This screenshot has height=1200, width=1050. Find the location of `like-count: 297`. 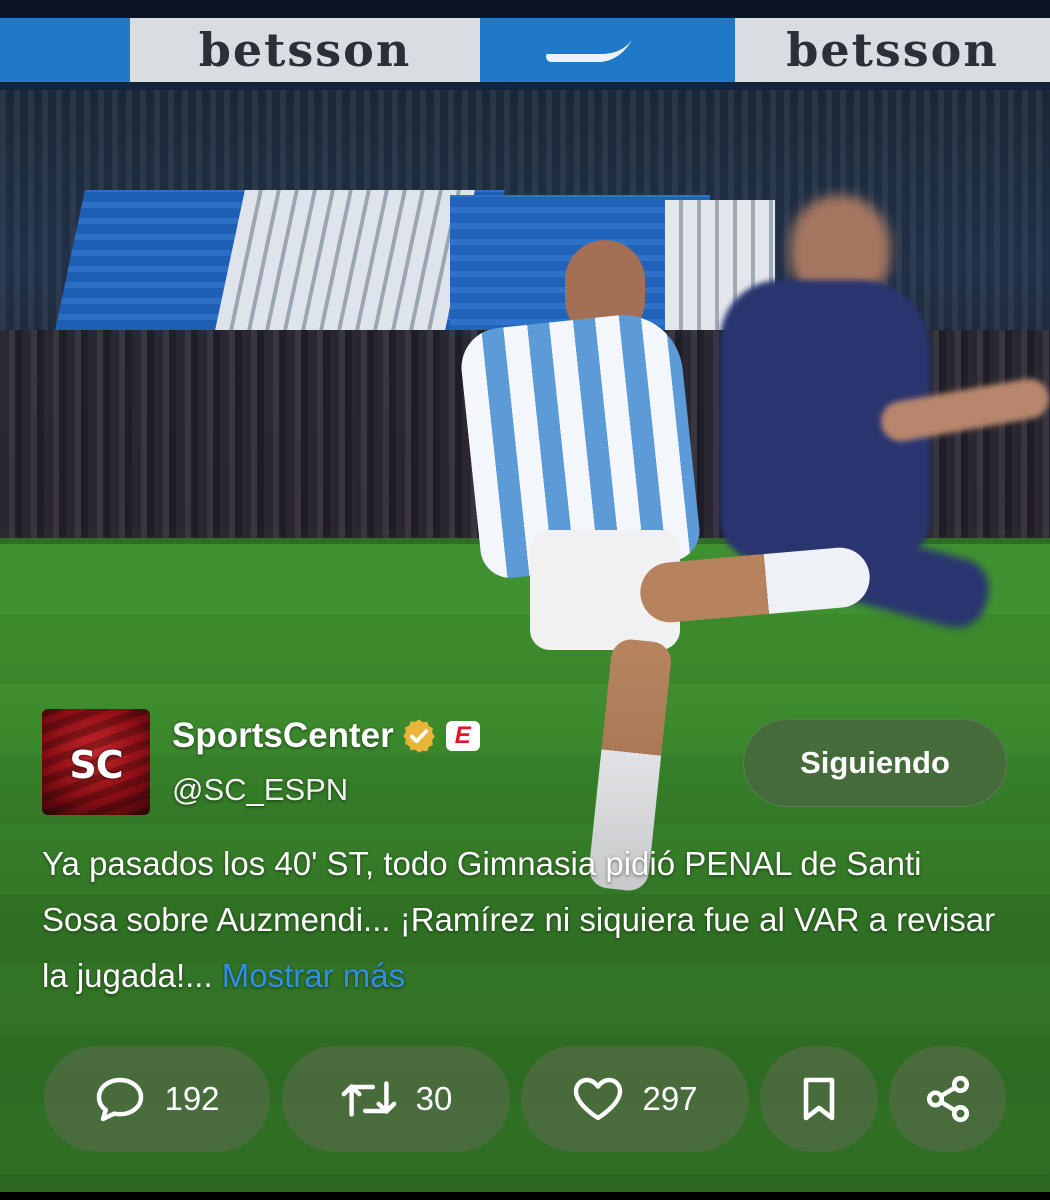

like-count: 297 is located at coordinates (670, 1098).